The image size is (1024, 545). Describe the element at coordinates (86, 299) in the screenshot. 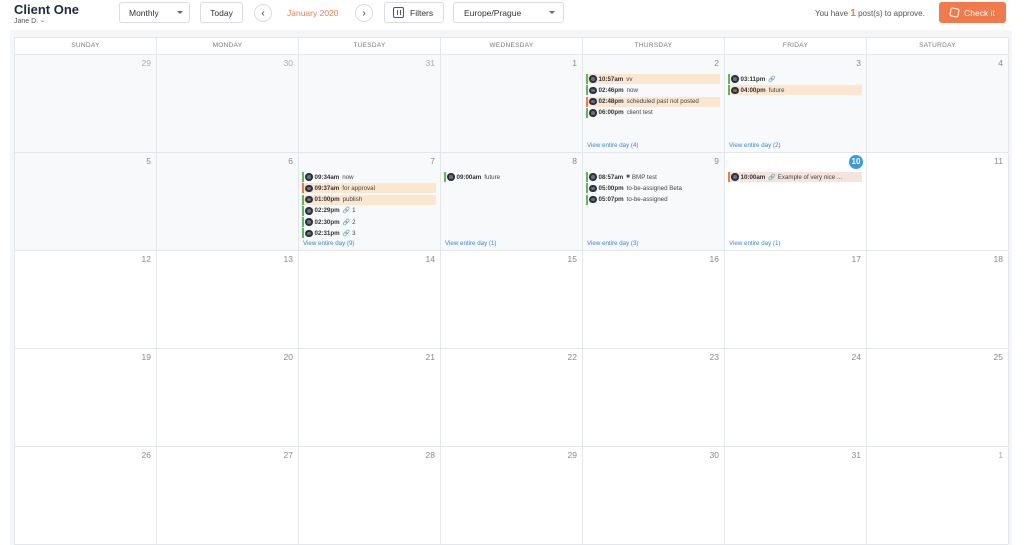

I see `day-cell: 12` at that location.